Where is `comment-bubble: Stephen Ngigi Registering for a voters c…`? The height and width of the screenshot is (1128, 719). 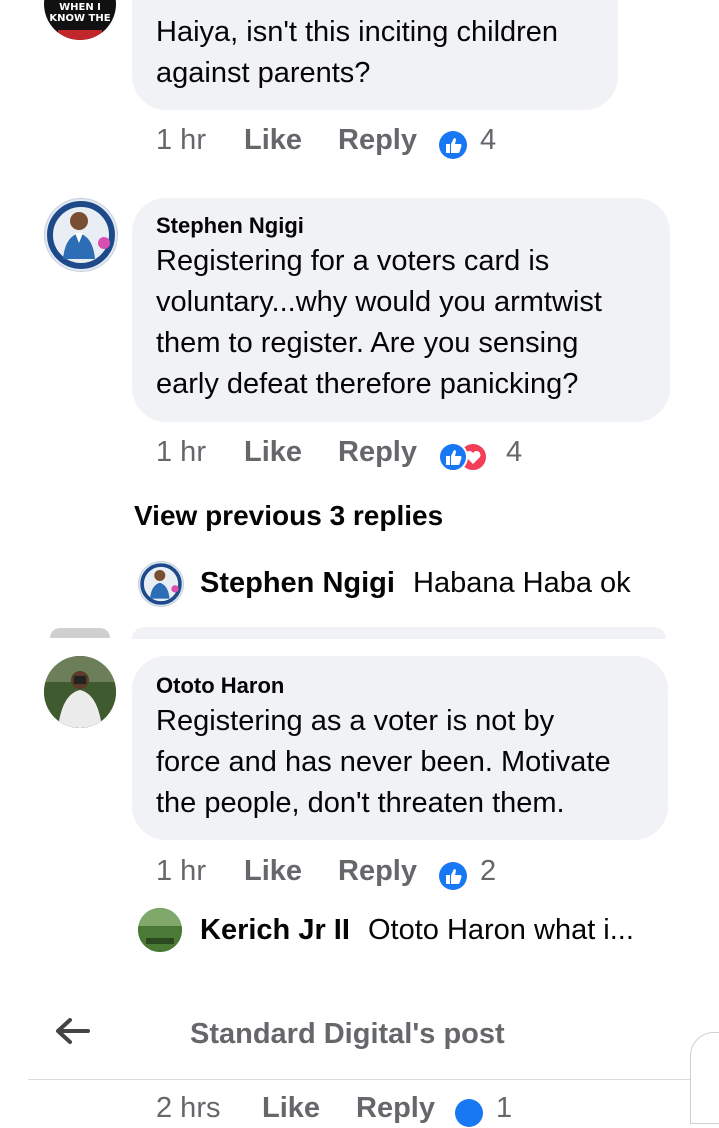 comment-bubble: Stephen Ngigi Registering for a voters c… is located at coordinates (401, 310).